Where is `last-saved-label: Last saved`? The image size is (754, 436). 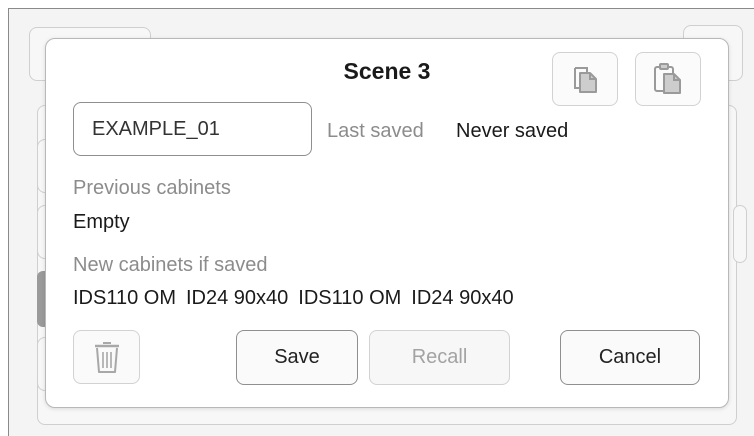 last-saved-label: Last saved is located at coordinates (375, 131).